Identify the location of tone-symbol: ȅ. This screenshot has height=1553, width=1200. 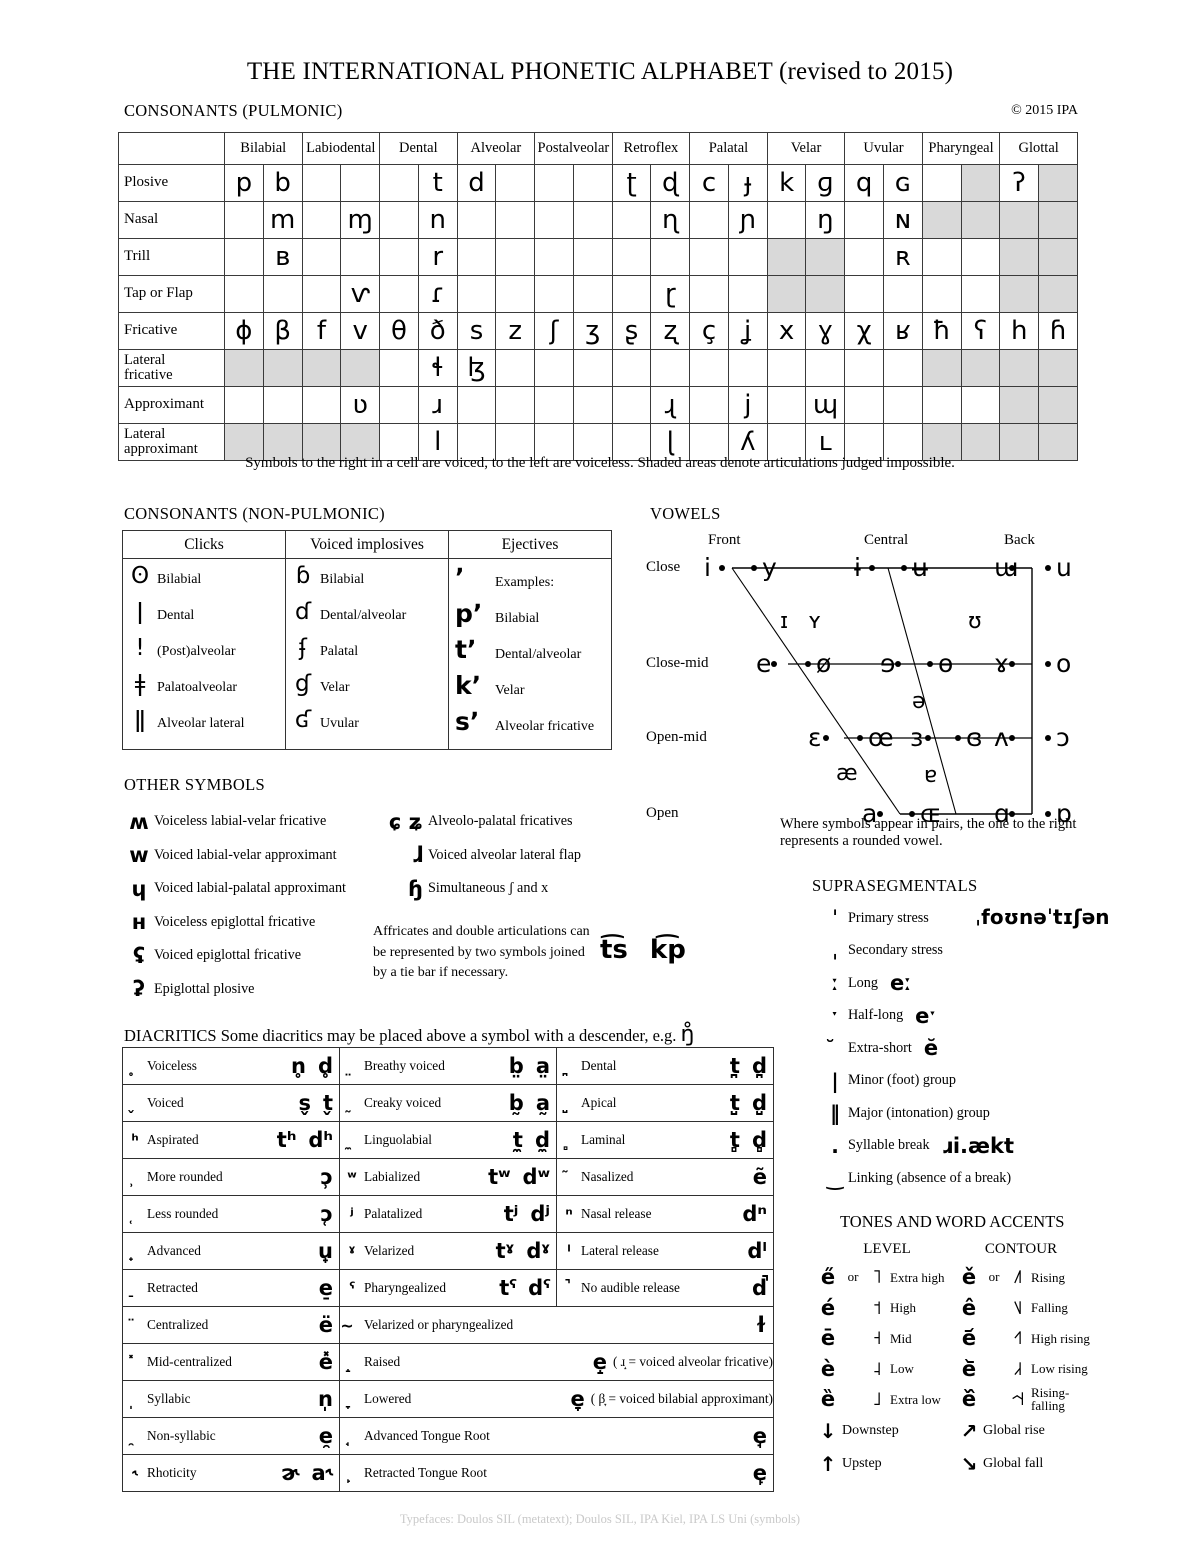
(828, 1399).